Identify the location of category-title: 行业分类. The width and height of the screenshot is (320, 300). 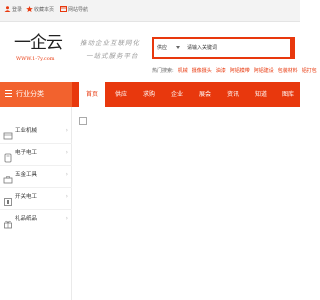
(30, 94).